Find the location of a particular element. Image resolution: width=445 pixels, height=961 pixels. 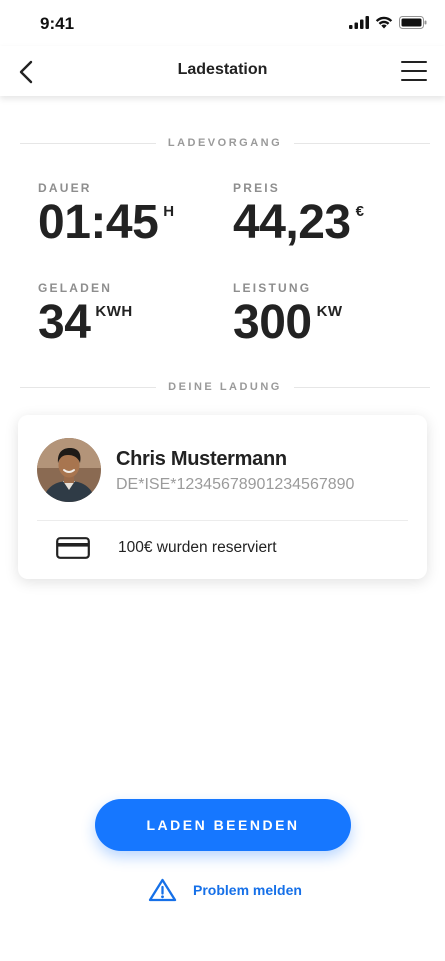

stat-power-unit: KW is located at coordinates (329, 311).